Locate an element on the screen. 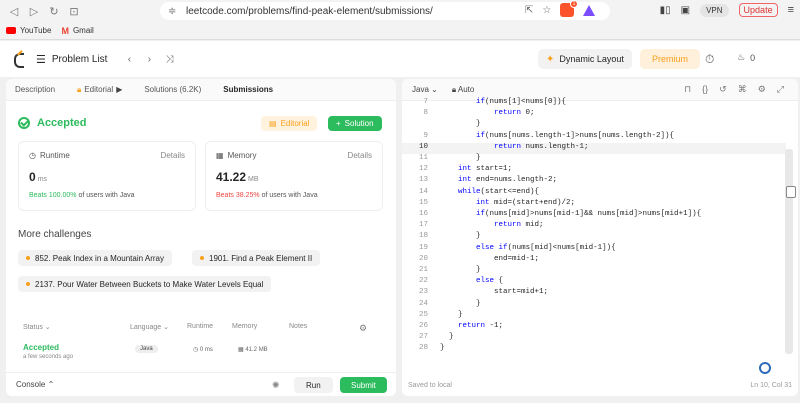 The width and height of the screenshot is (800, 403). code-line: 19 else if(nums[mid]<nums[mid-1]){ is located at coordinates (594, 249).